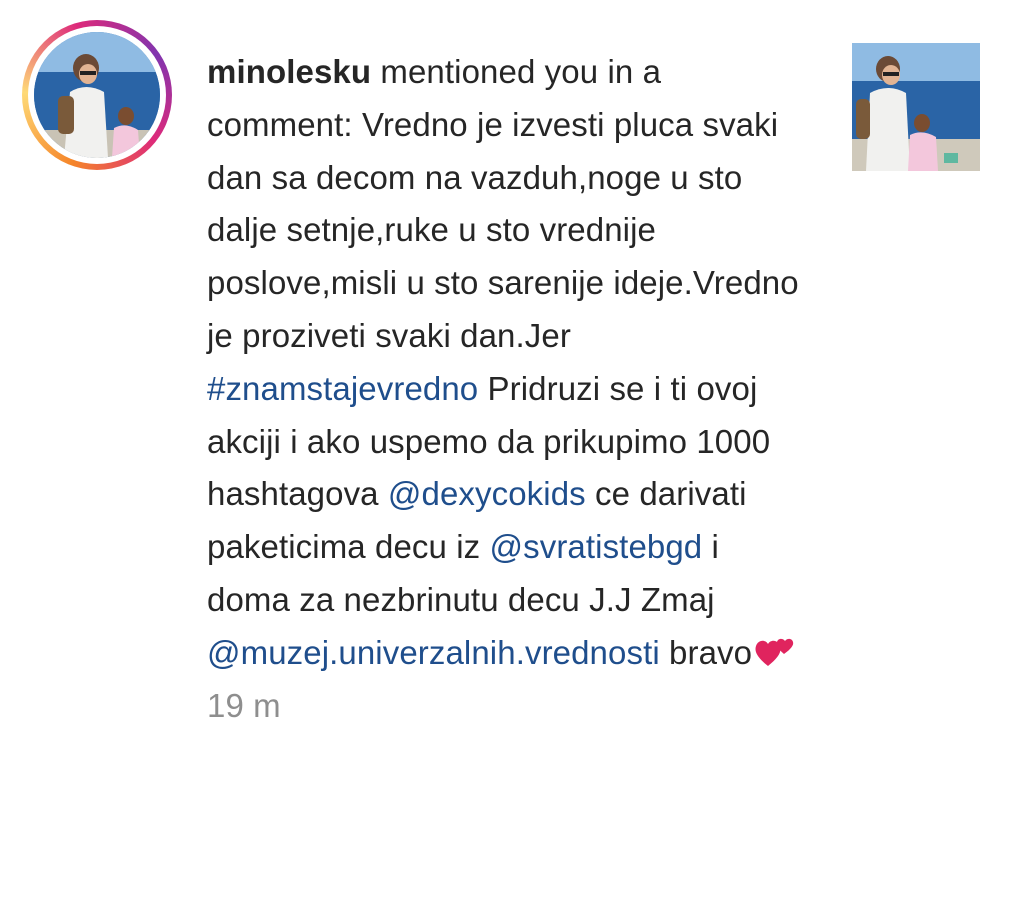 The height and width of the screenshot is (903, 1024). What do you see at coordinates (916, 107) in the screenshot?
I see `post-thumbnail` at bounding box center [916, 107].